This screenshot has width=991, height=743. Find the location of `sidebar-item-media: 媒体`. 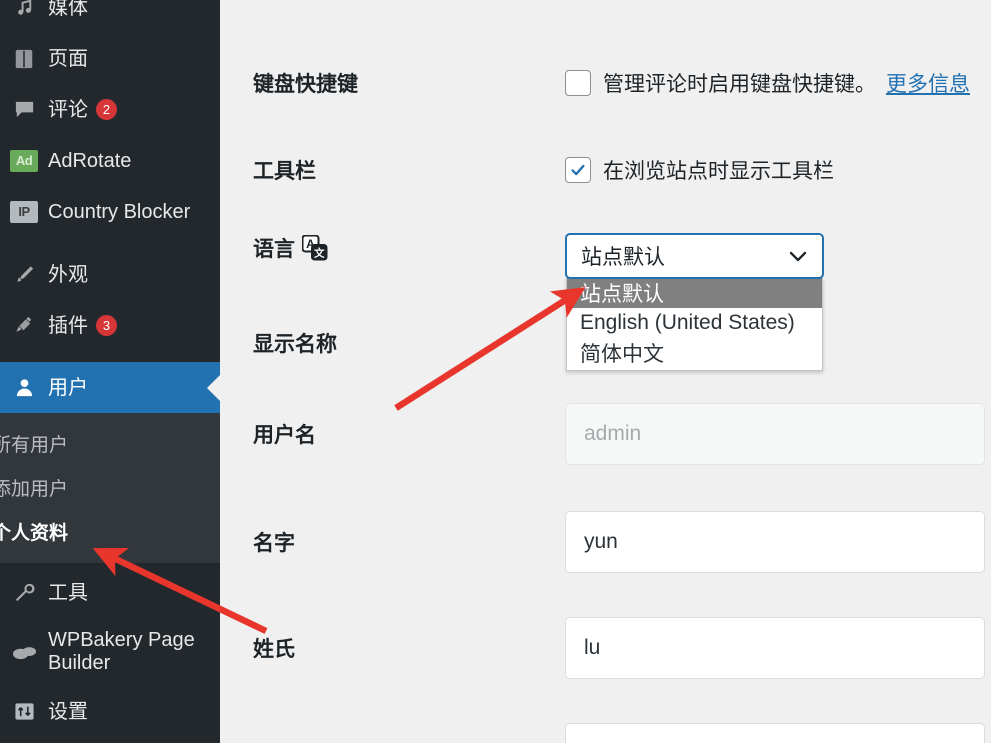

sidebar-item-media: 媒体 is located at coordinates (110, 16).